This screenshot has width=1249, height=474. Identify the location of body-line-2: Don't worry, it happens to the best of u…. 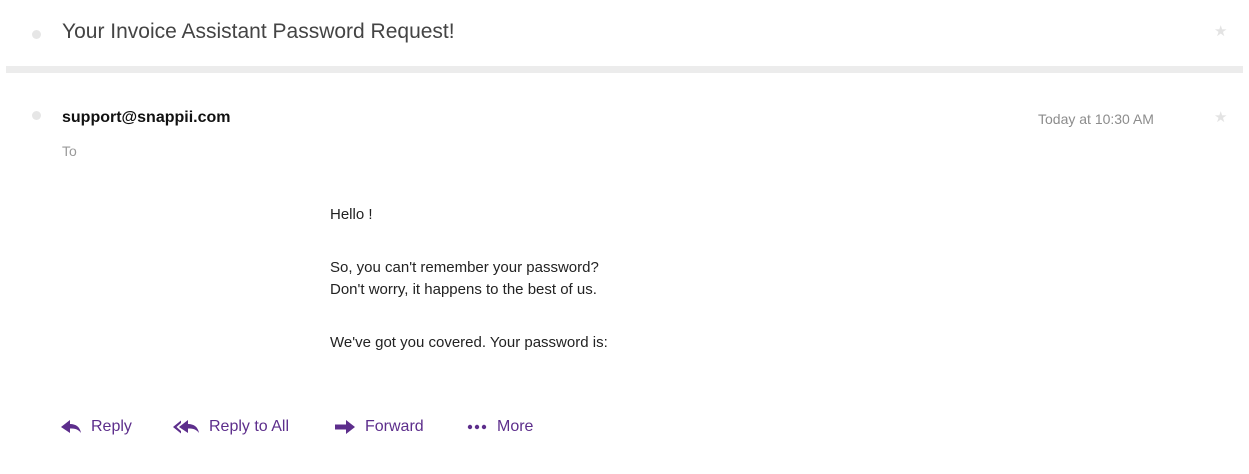
(463, 289).